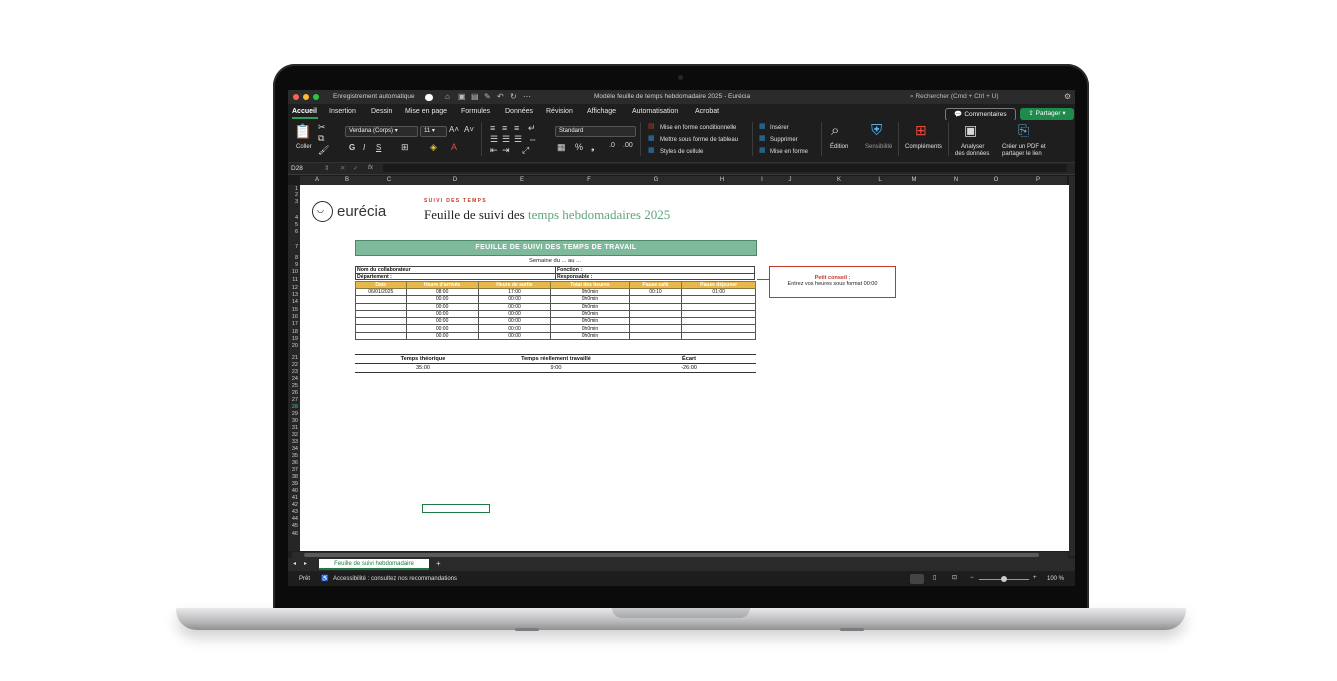 Image resolution: width=1337 pixels, height=681 pixels. Describe the element at coordinates (595, 131) in the screenshot. I see `number-format-select: Standard` at that location.